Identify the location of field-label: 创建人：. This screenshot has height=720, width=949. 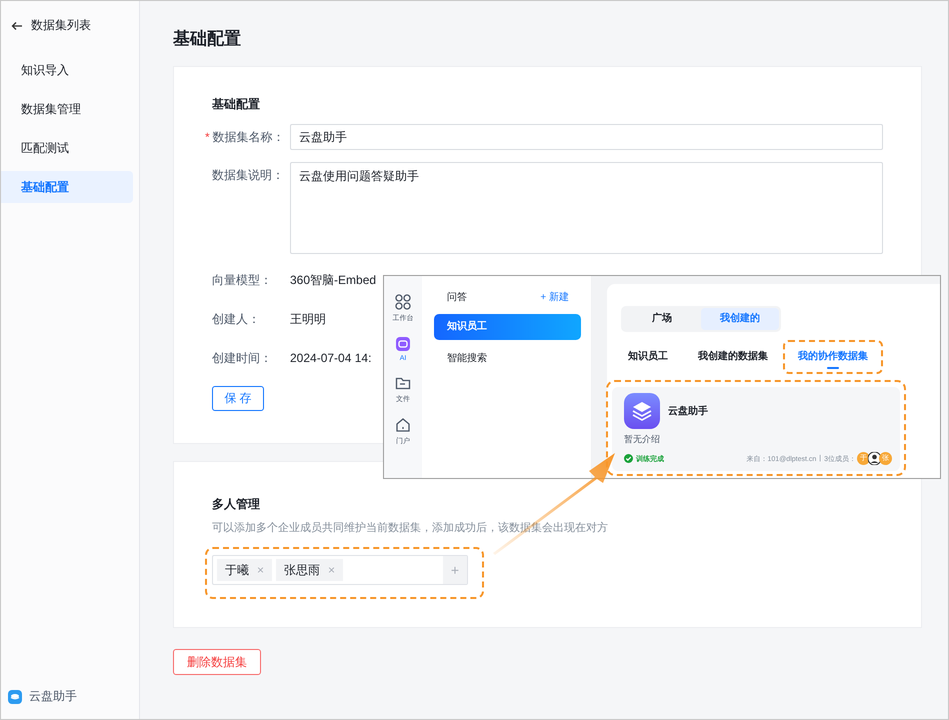
(236, 319).